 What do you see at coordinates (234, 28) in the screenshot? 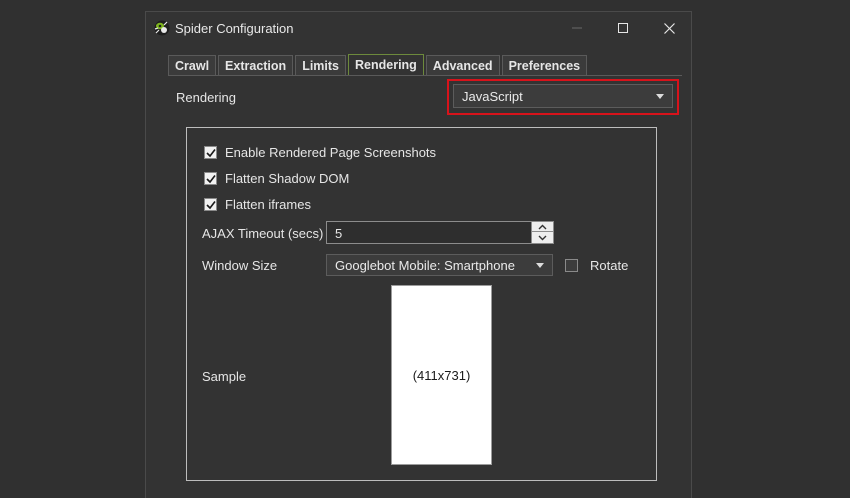
I see `window-title: Spider Configuration` at bounding box center [234, 28].